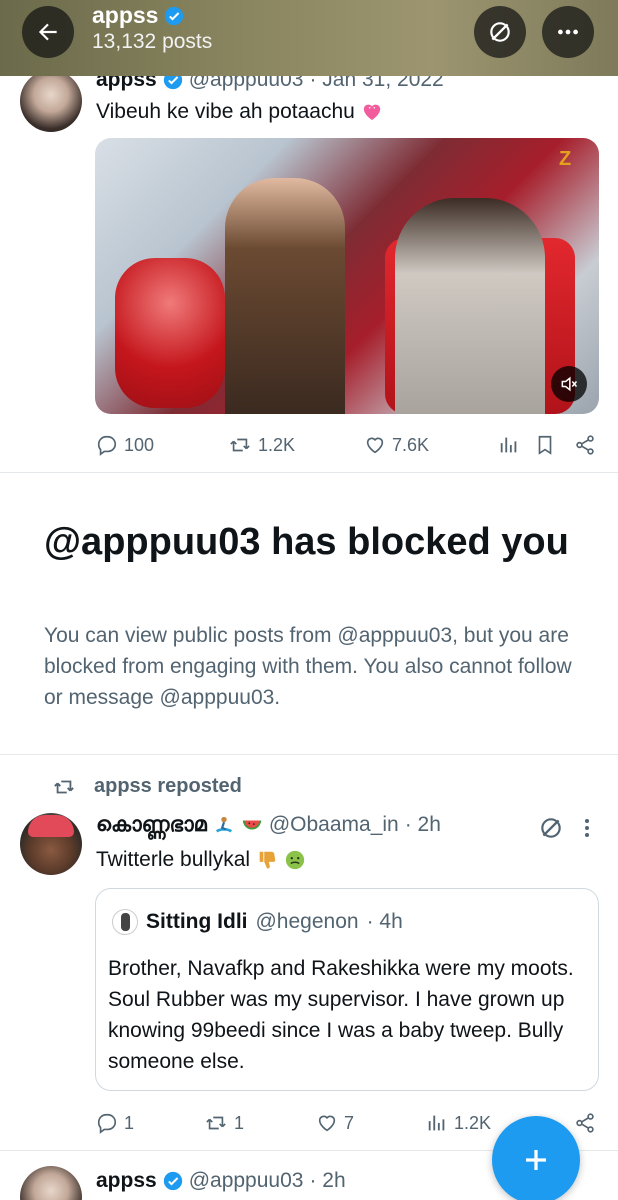 The image size is (618, 1200). I want to click on author-name: appss, so click(126, 1181).